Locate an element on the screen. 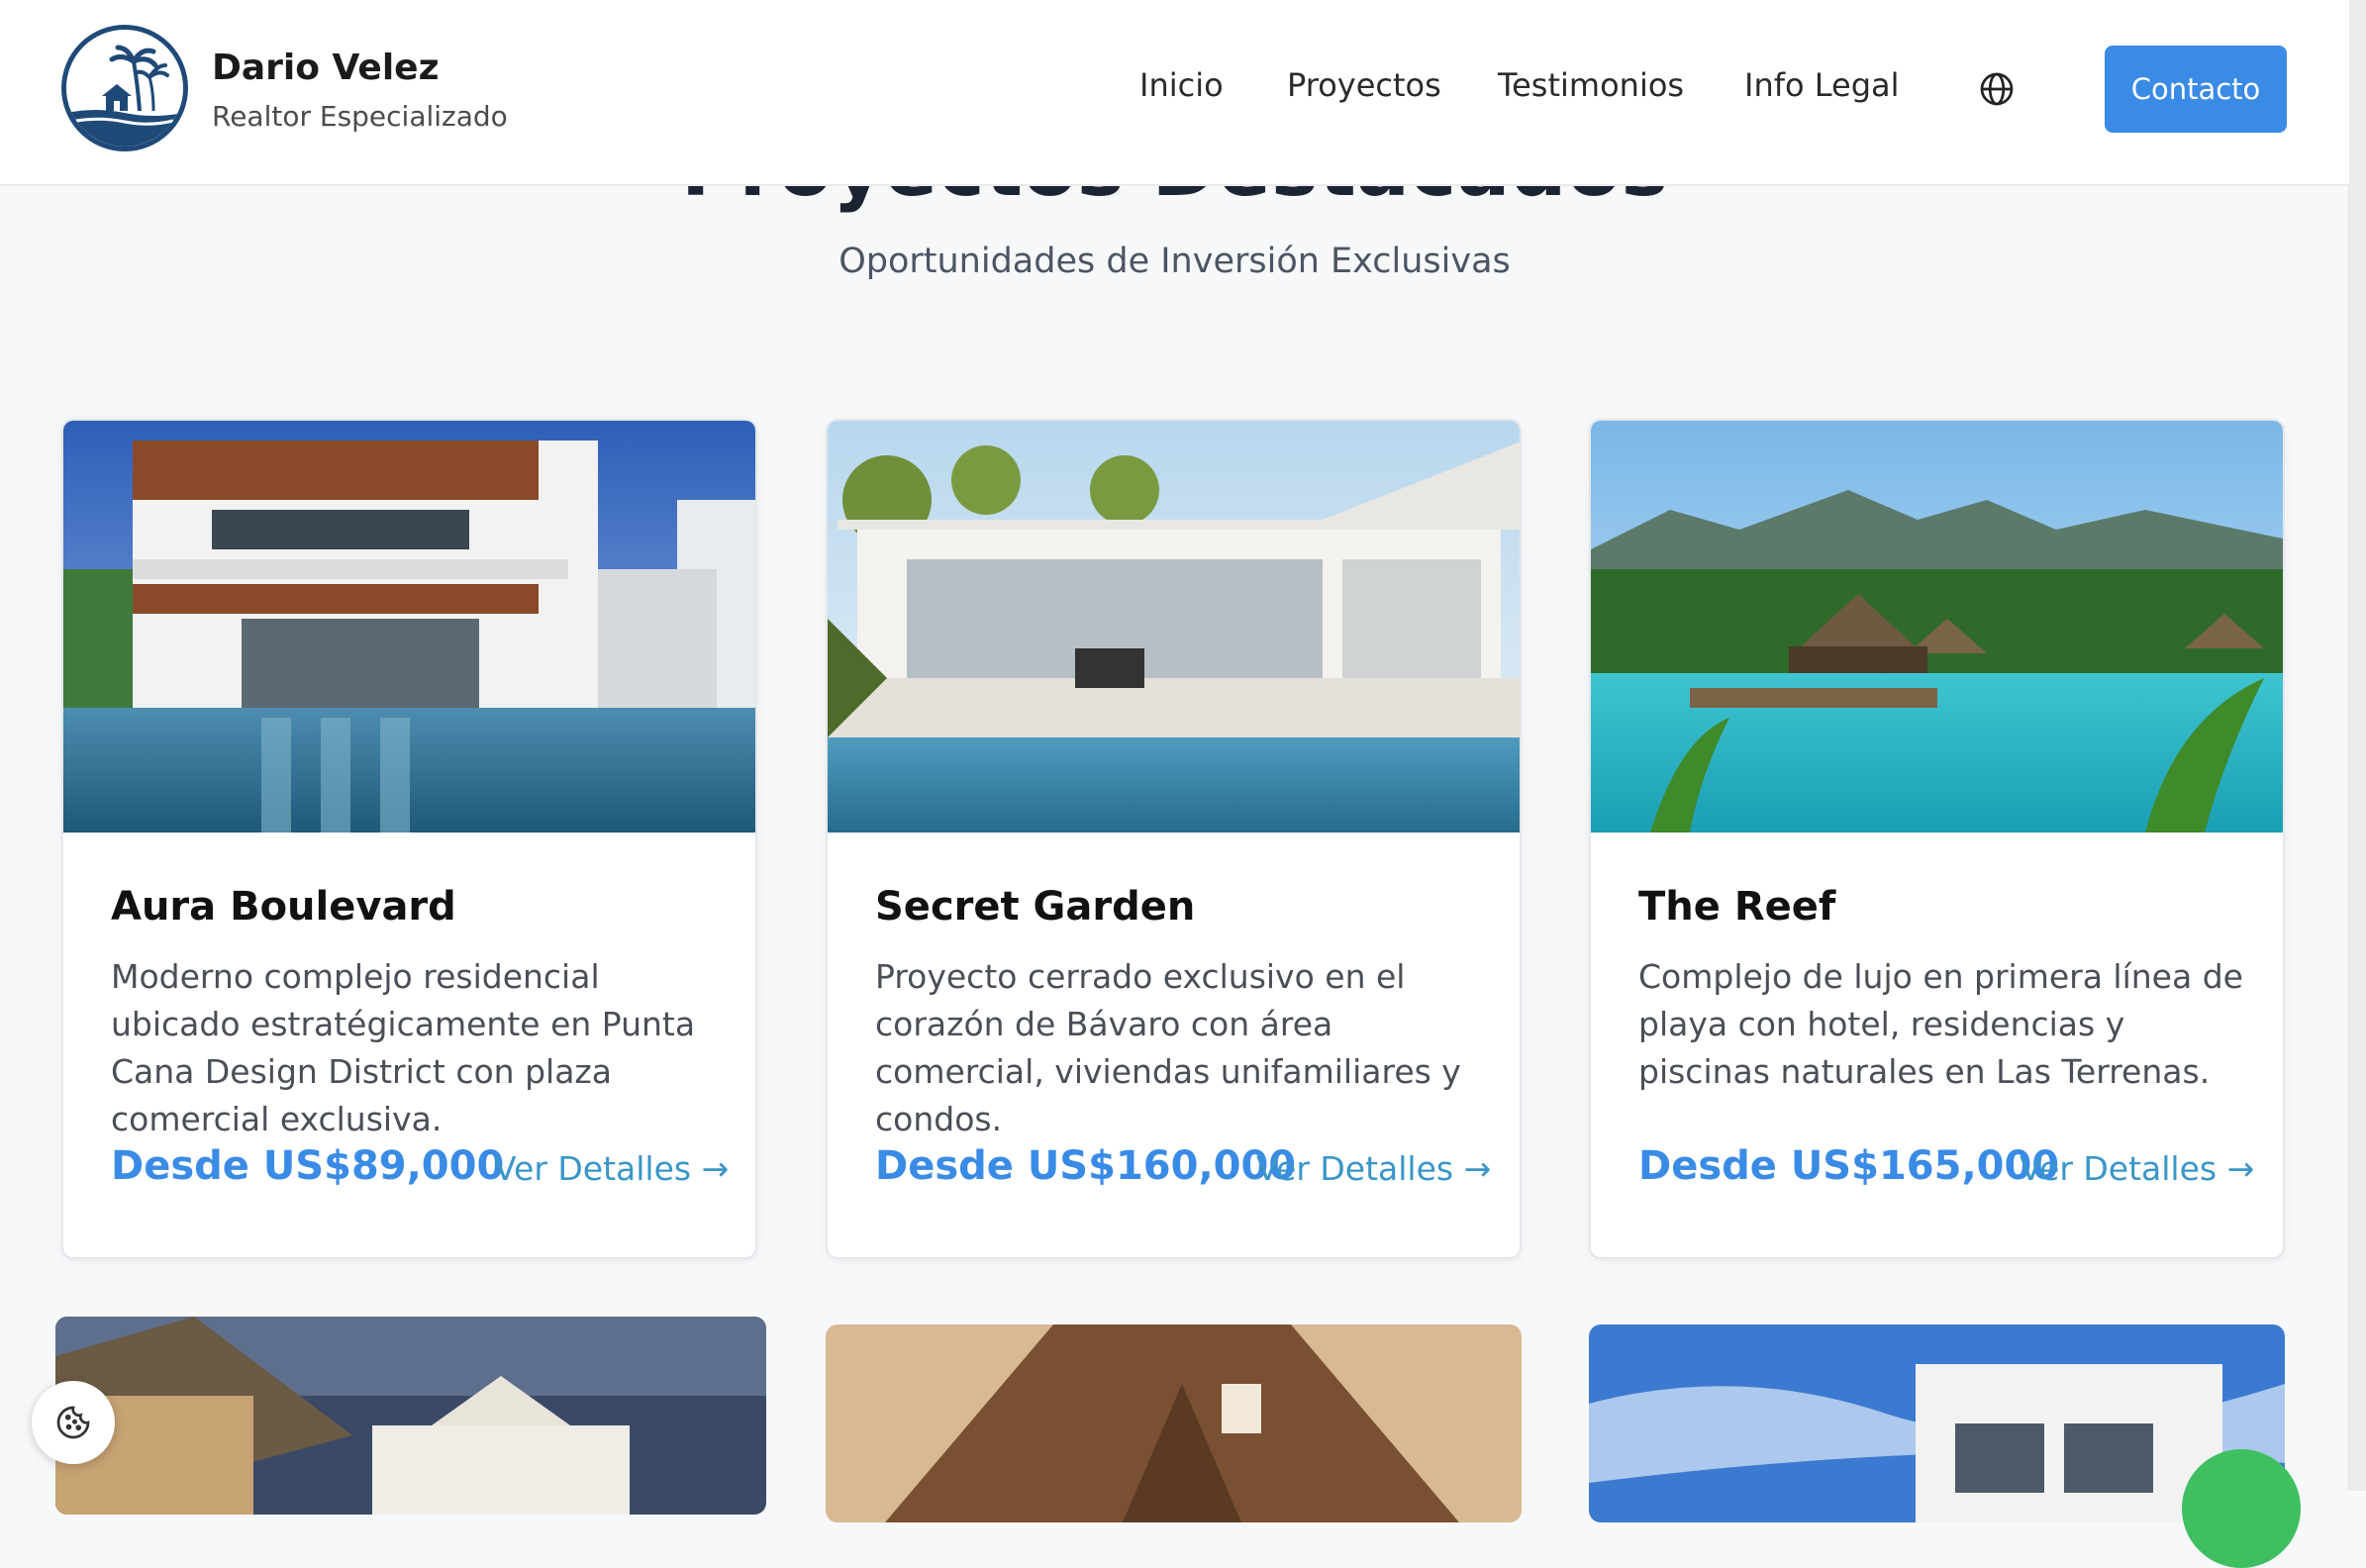 This screenshot has height=1568, width=2366. nav-info-legal: Info Legal is located at coordinates (1822, 85).